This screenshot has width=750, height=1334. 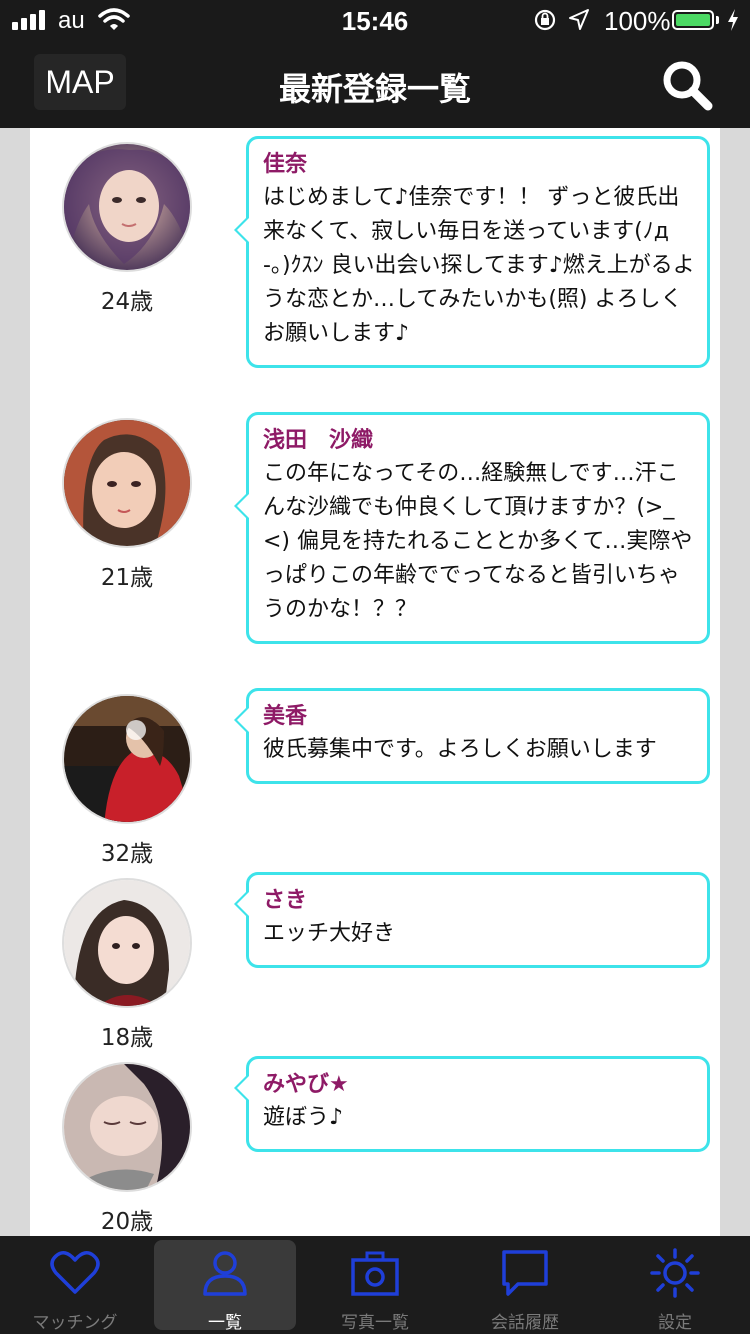 I want to click on profile-entry: 20歳 みやび★ 遊ぼう♪, so click(x=375, y=1142).